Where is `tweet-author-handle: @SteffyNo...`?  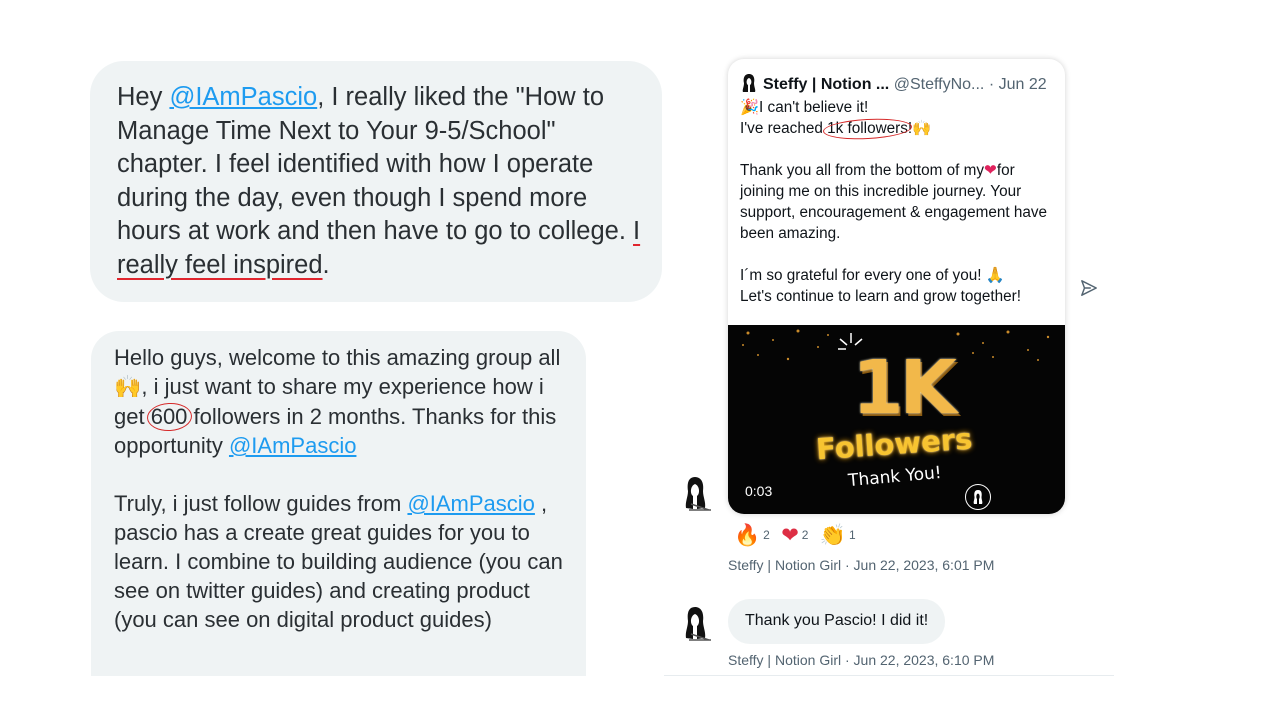 tweet-author-handle: @SteffyNo... is located at coordinates (939, 84).